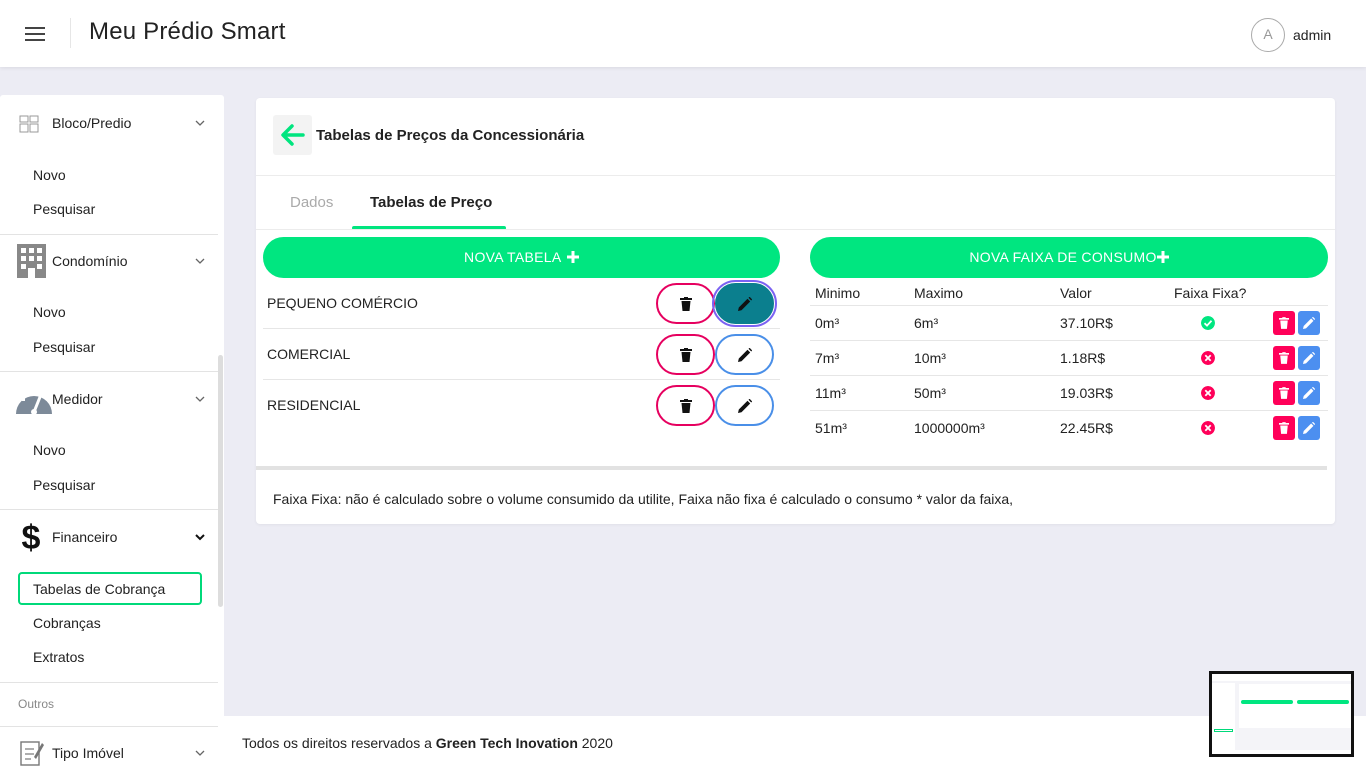  I want to click on sidebar-group-tipo-imovel: Tipo Imóvel, so click(109, 750).